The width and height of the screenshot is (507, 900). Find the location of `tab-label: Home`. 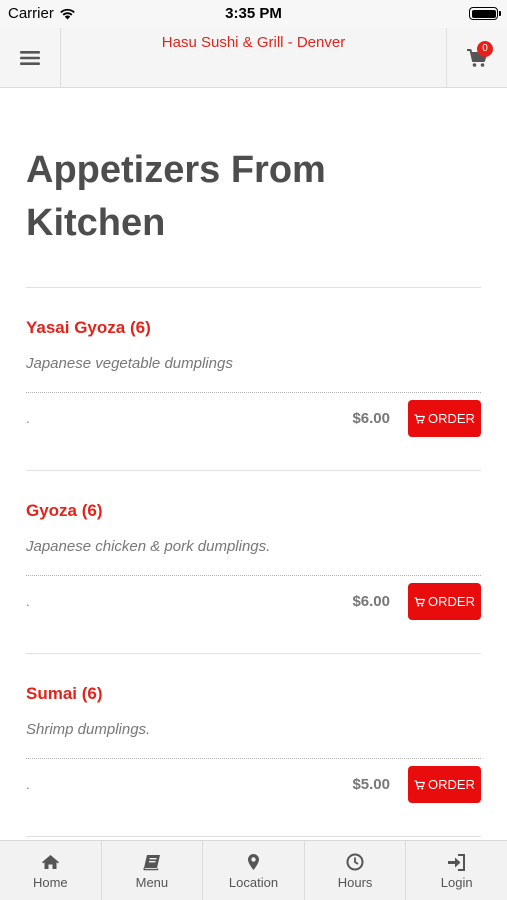

tab-label: Home is located at coordinates (50, 882).